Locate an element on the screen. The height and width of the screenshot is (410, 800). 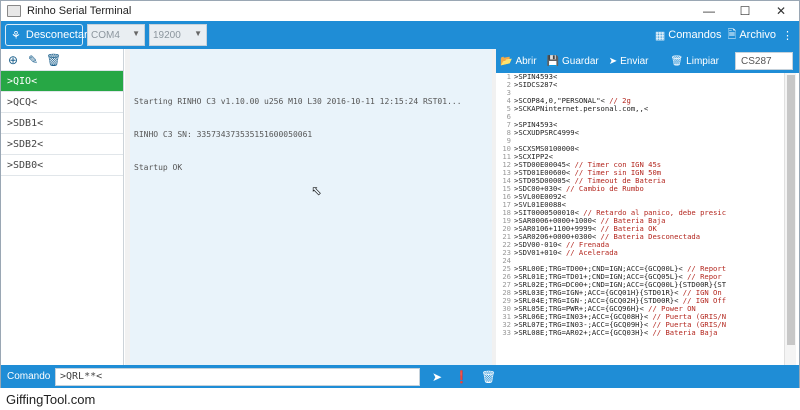
send-button: ➤ Enviar is located at coordinates (629, 61).